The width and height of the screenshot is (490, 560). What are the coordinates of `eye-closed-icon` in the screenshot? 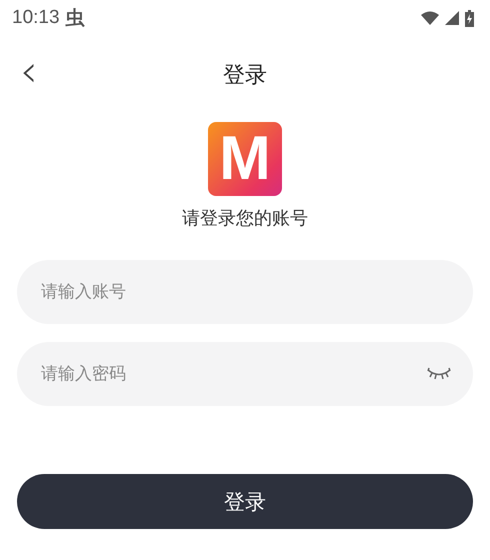 It's located at (439, 374).